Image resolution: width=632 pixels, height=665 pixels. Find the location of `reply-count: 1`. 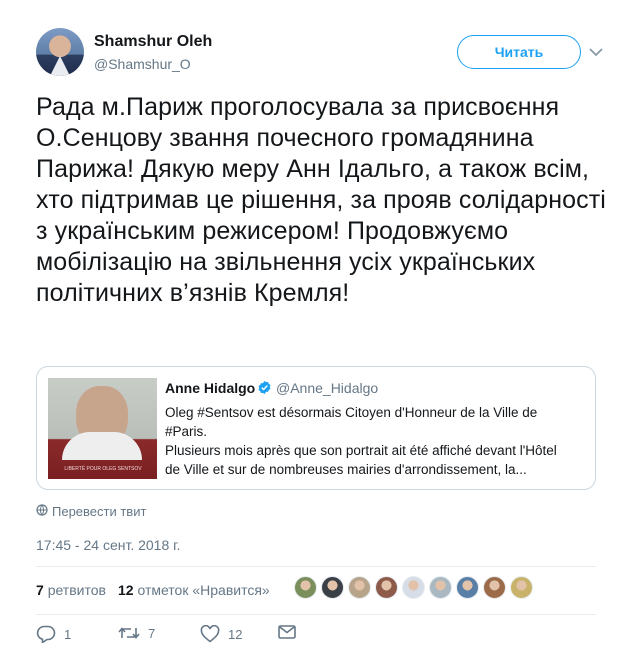

reply-count: 1 is located at coordinates (68, 634).